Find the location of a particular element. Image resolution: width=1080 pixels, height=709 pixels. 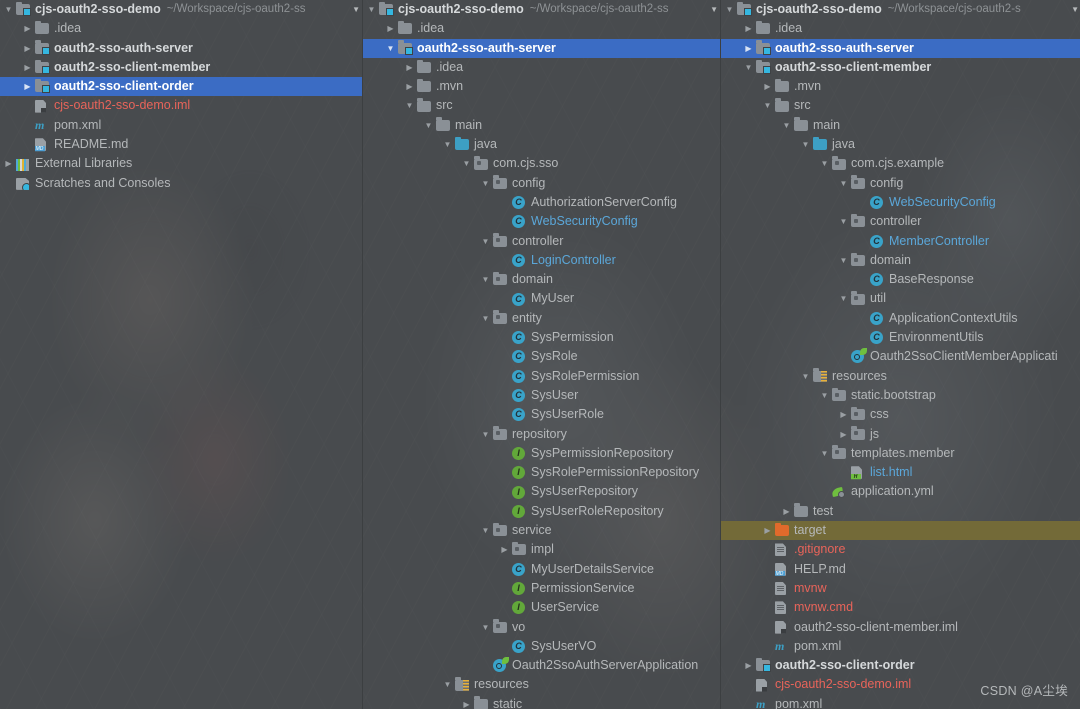

tree-row: SysUserRepository is located at coordinates (541, 491).